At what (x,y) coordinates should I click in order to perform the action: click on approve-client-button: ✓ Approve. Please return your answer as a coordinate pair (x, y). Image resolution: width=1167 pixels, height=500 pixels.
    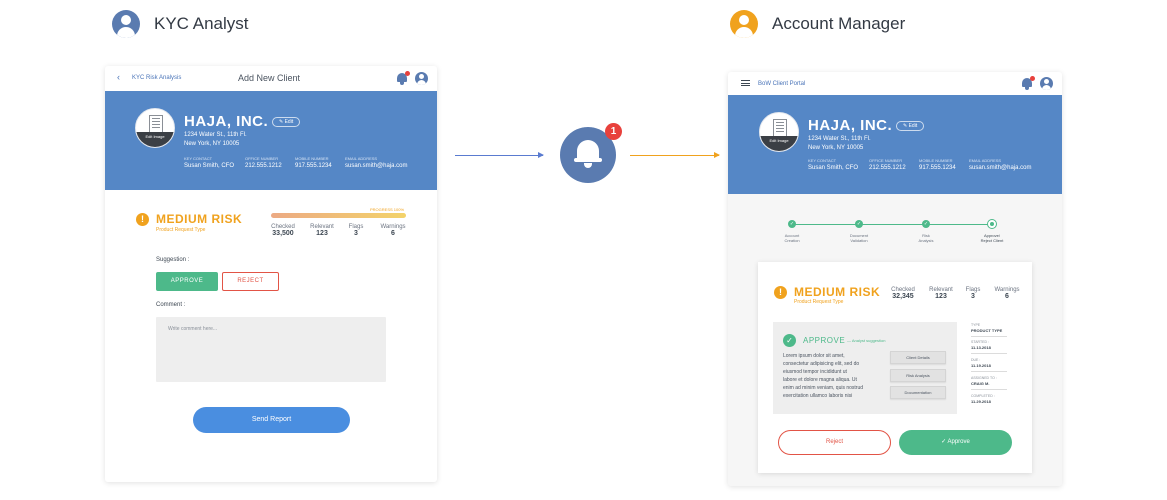
    Looking at the image, I should click on (955, 442).